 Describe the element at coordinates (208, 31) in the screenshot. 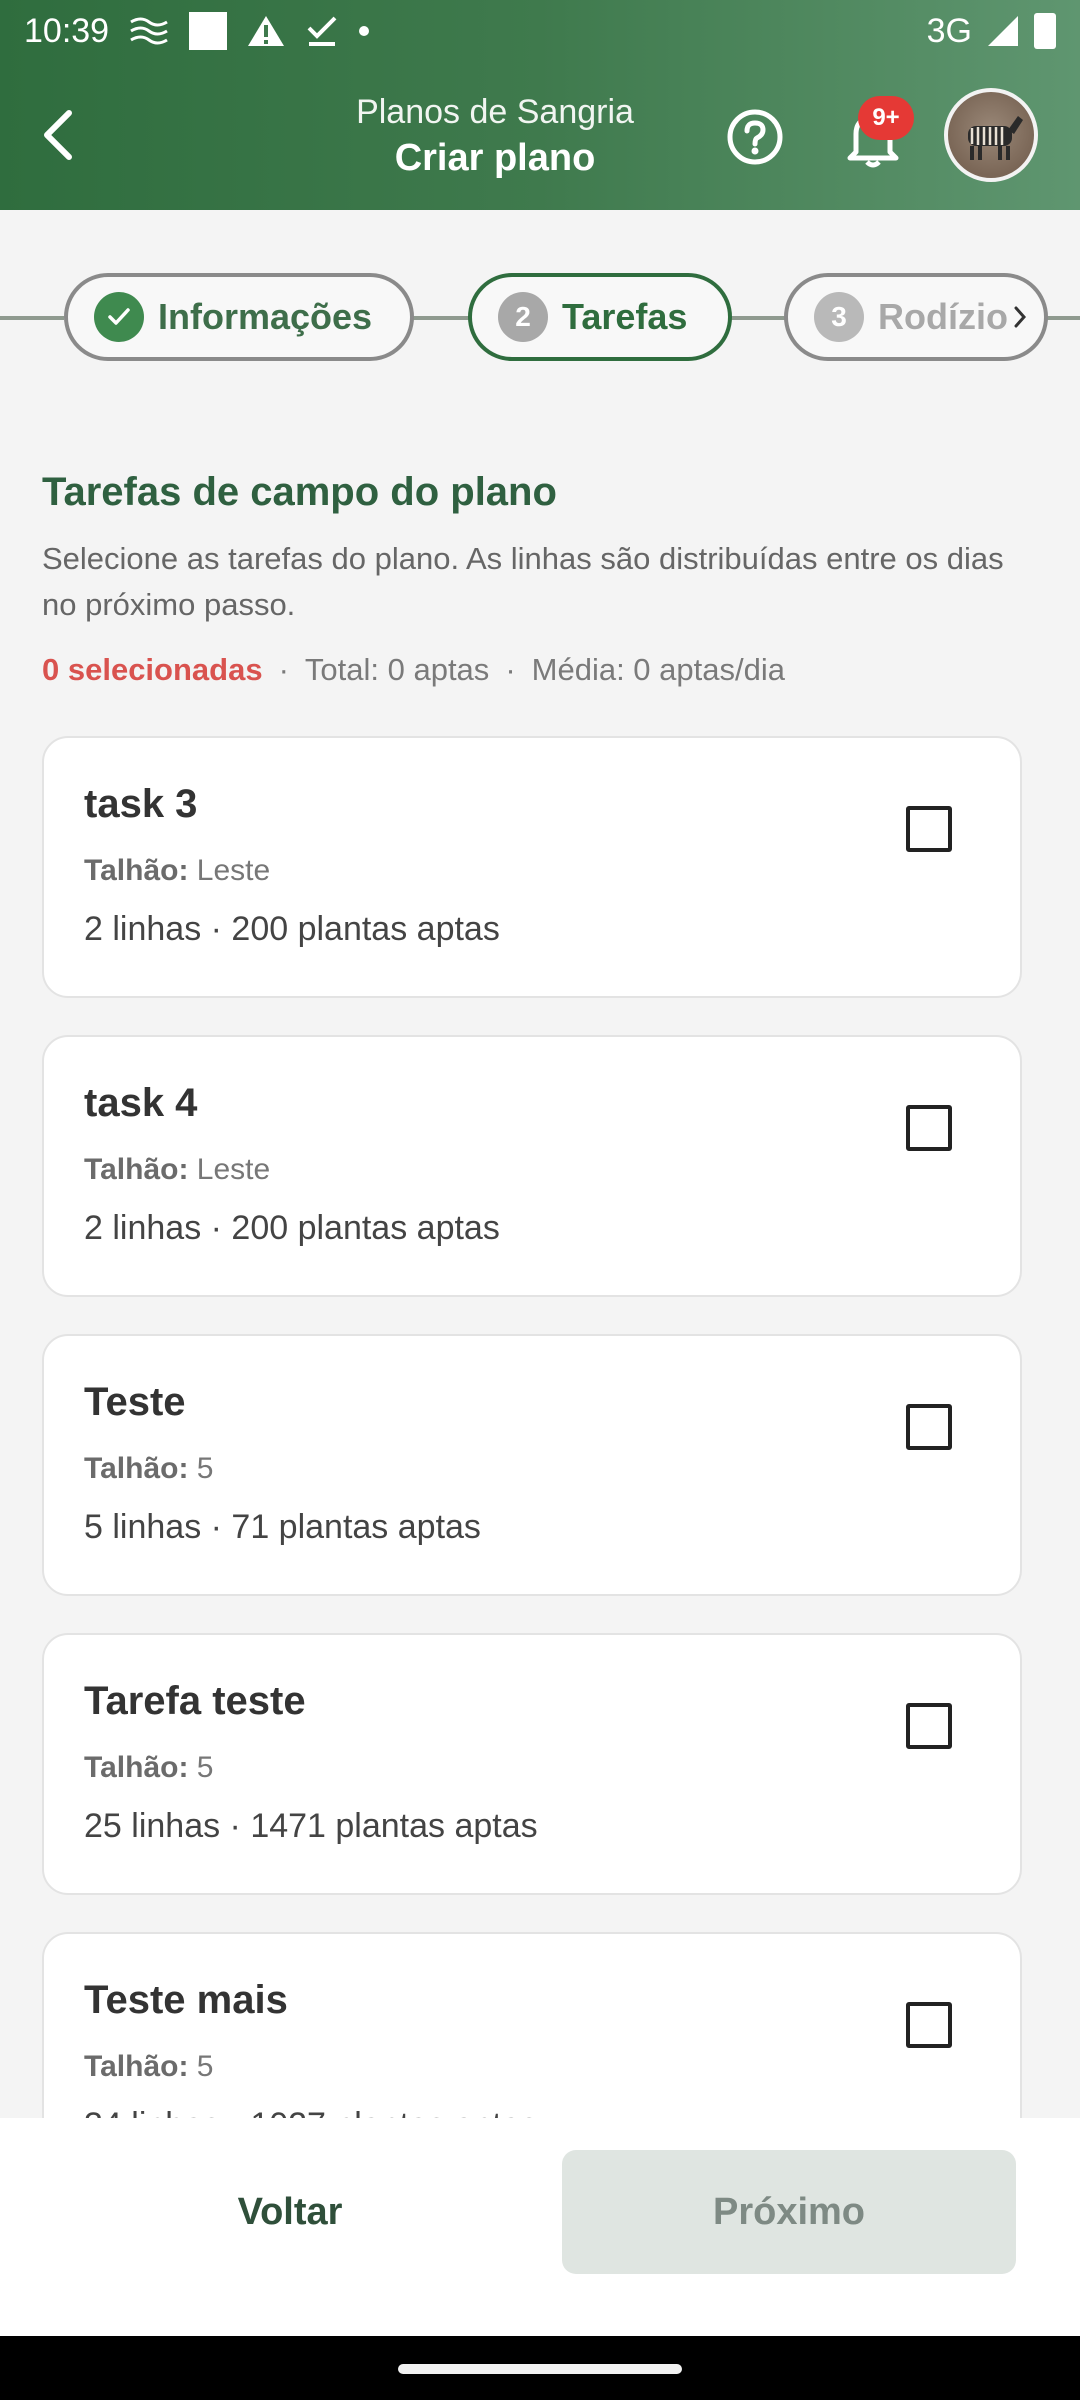

I see `square-icon` at that location.